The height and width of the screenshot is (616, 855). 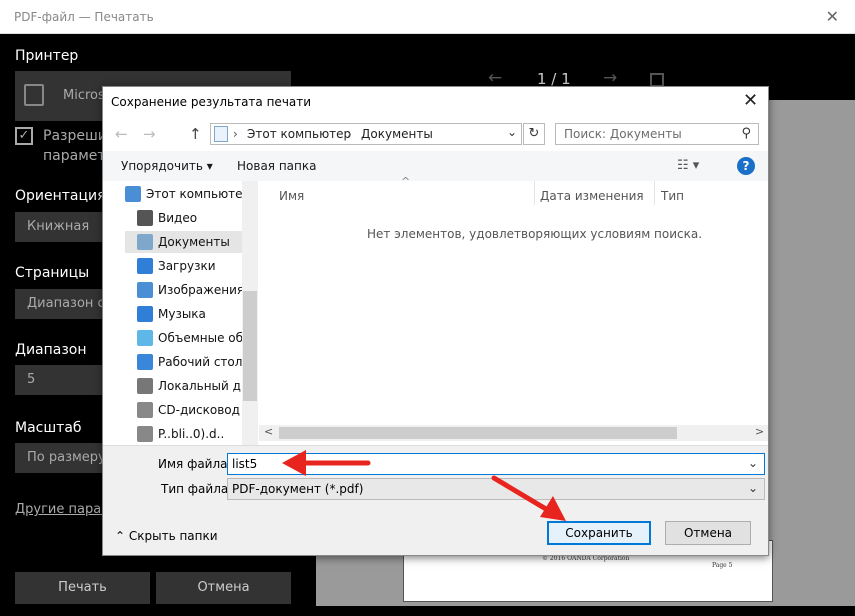 I want to click on arrow-to-save-icon, so click(x=528, y=498).